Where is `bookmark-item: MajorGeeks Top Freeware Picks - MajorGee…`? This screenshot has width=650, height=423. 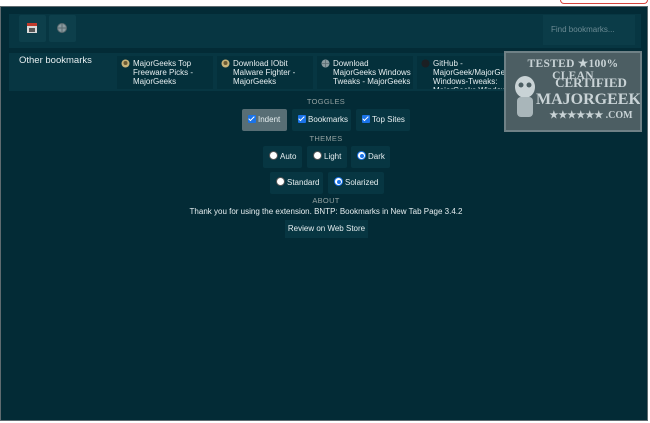
bookmark-item: MajorGeeks Top Freeware Picks - MajorGee… is located at coordinates (165, 72).